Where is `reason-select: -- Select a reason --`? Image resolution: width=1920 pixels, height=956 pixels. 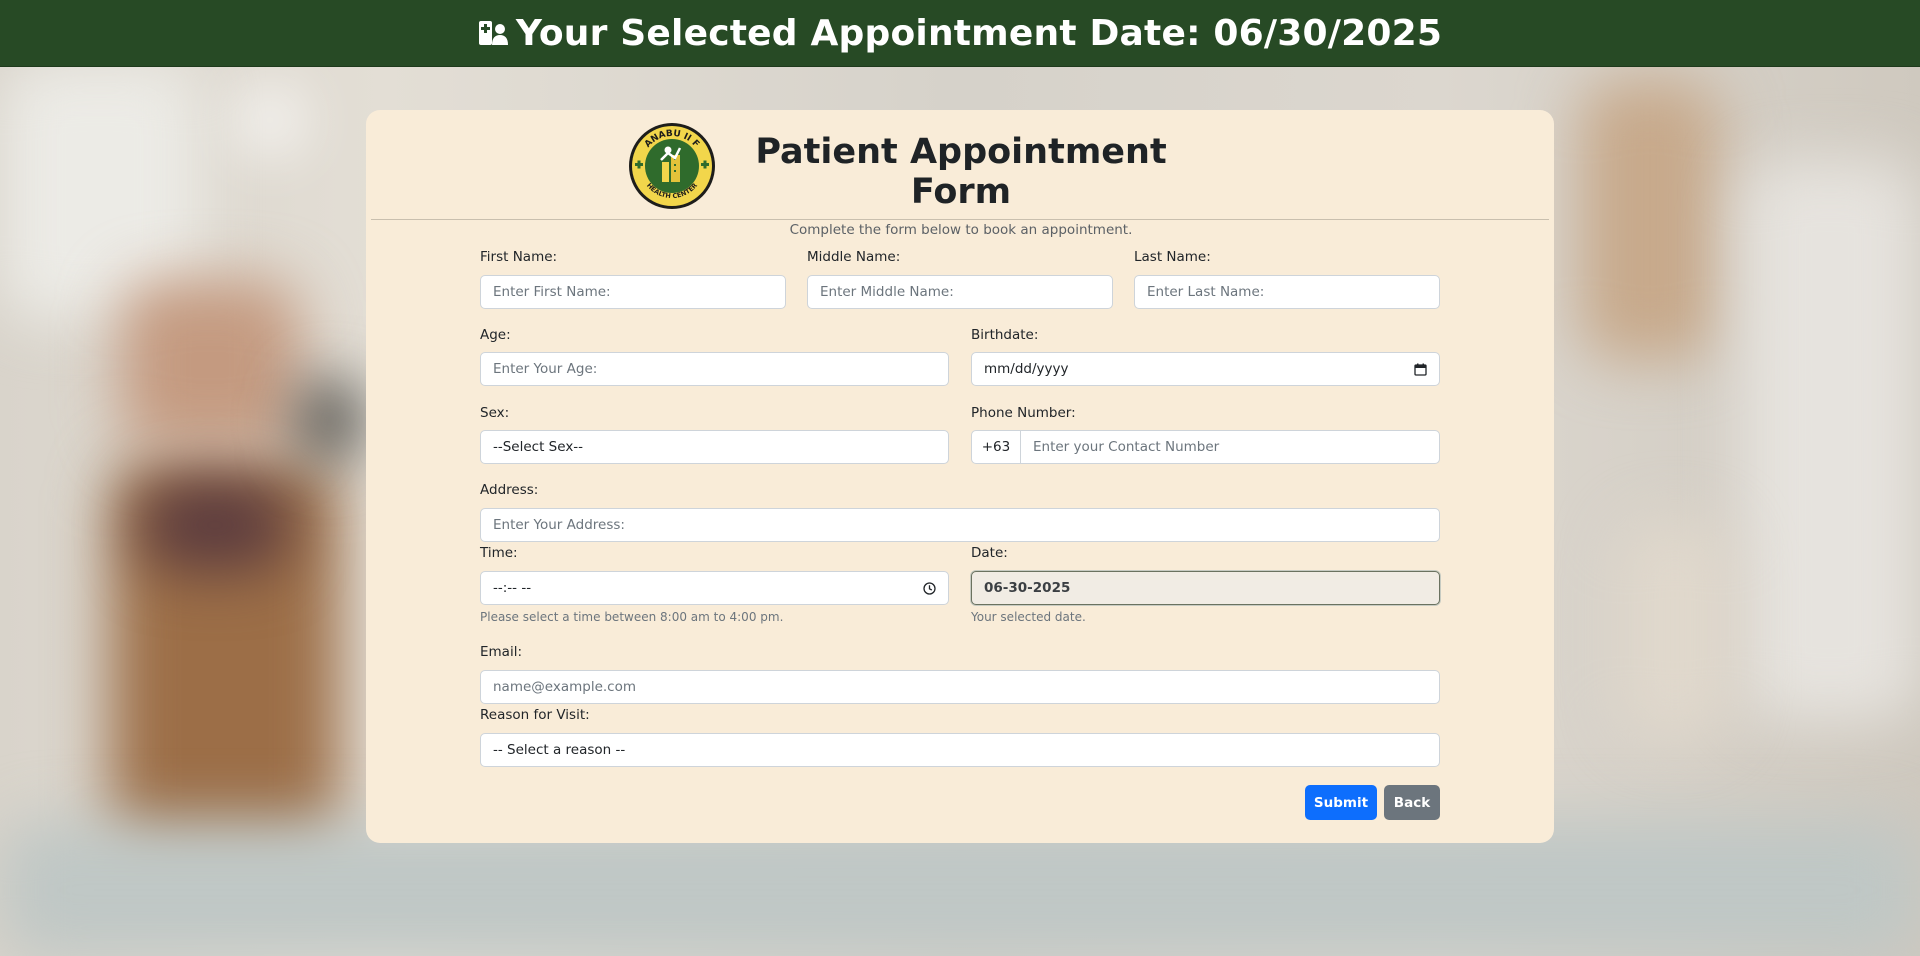
reason-select: -- Select a reason -- is located at coordinates (960, 750).